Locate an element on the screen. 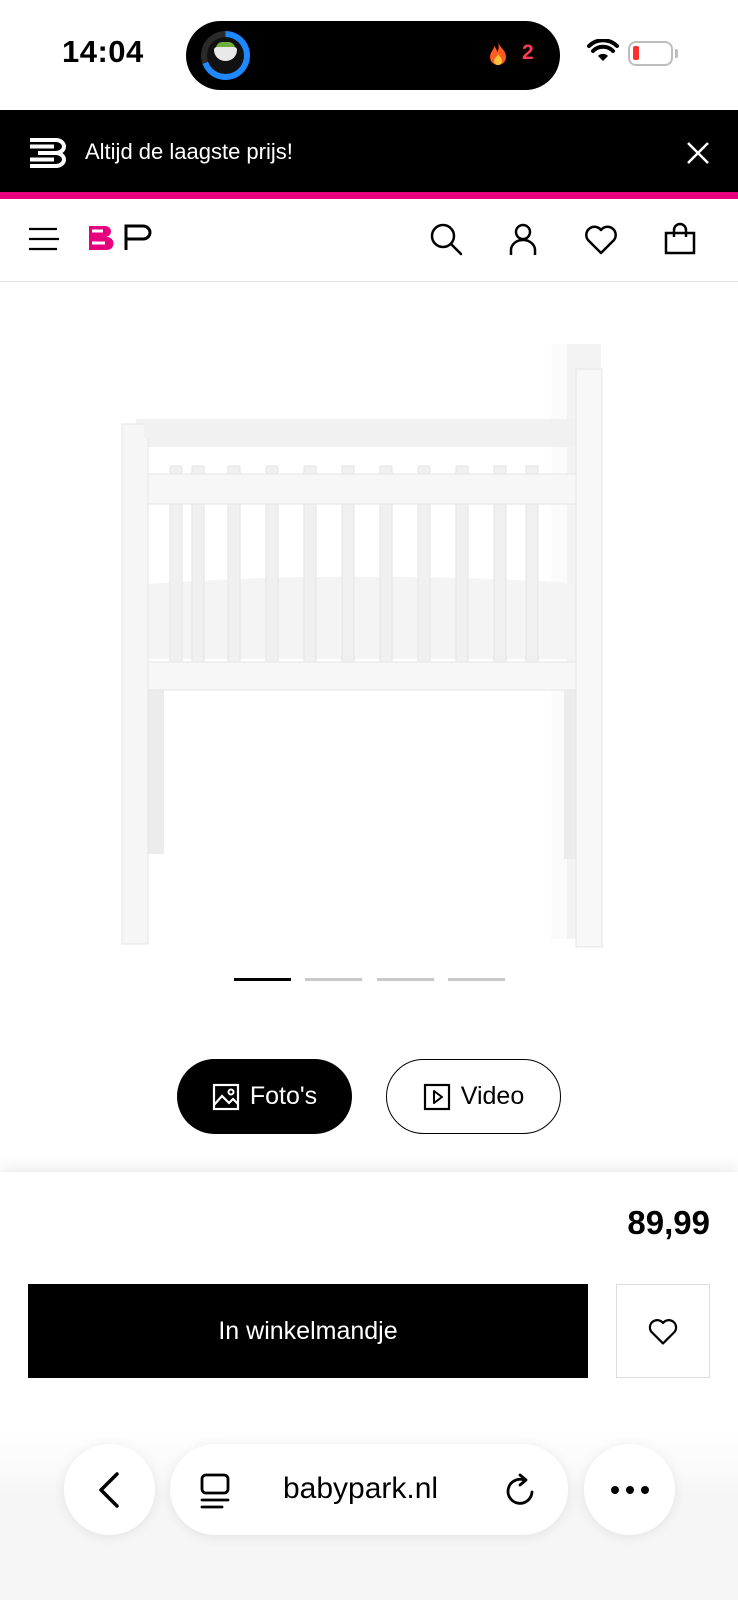  video-button: Video is located at coordinates (473, 1096).